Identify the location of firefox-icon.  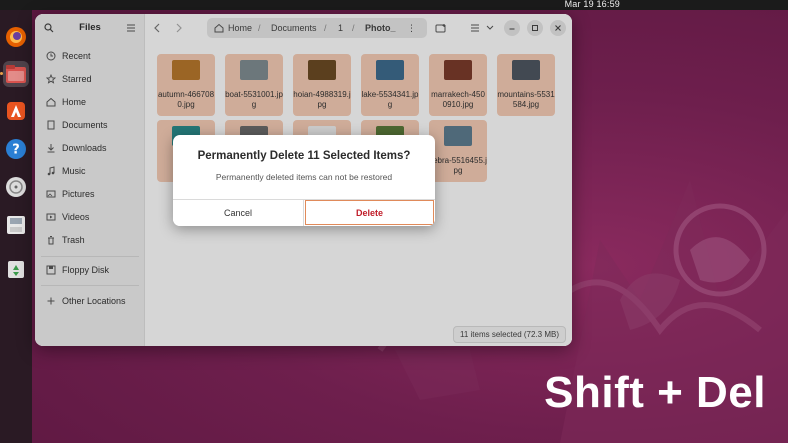
(16, 37).